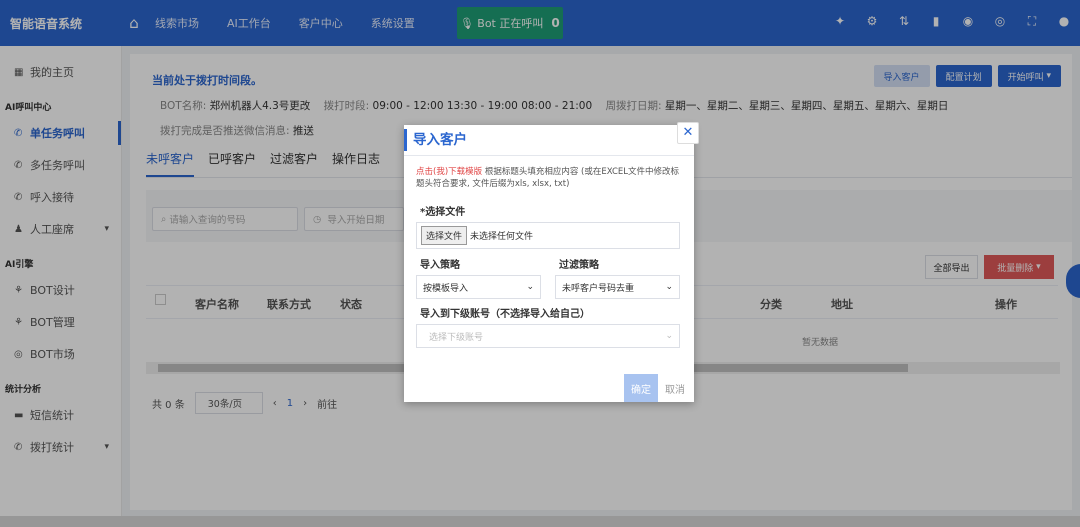 The width and height of the screenshot is (1080, 527). I want to click on choose-file-button: 选择文件, so click(444, 235).